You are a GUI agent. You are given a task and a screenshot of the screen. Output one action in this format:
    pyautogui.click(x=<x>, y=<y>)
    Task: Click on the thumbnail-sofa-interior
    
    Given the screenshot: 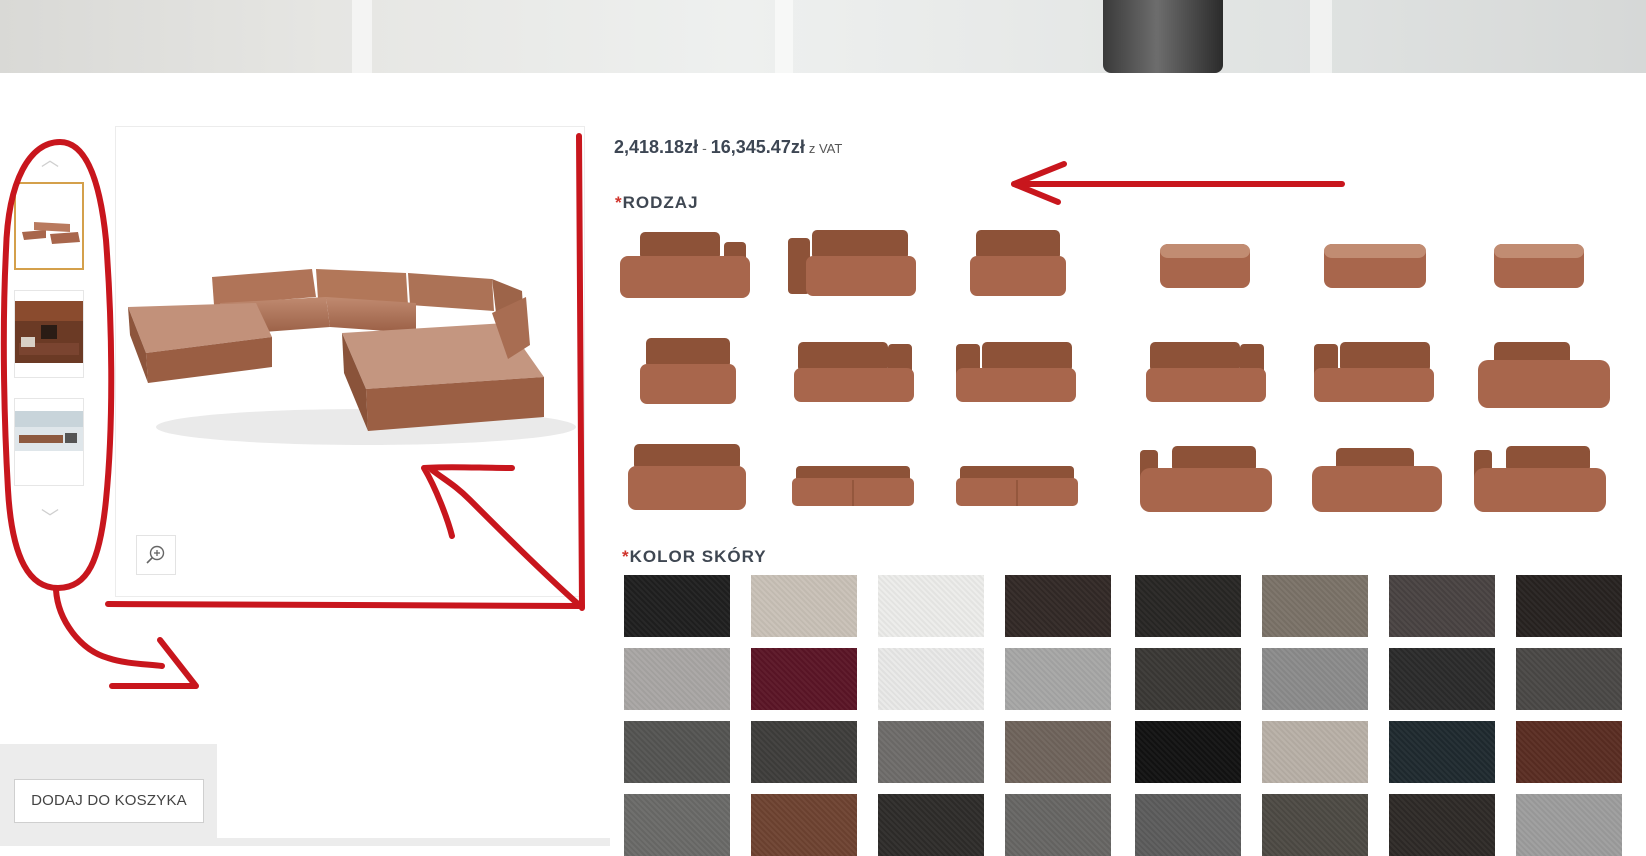 What is the action you would take?
    pyautogui.click(x=49, y=334)
    